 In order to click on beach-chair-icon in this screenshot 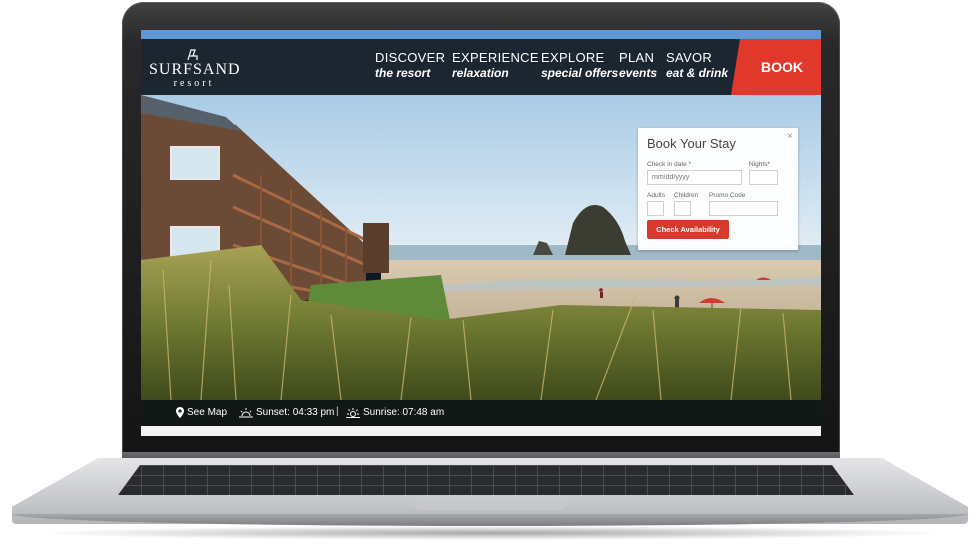, I will do `click(192, 55)`.